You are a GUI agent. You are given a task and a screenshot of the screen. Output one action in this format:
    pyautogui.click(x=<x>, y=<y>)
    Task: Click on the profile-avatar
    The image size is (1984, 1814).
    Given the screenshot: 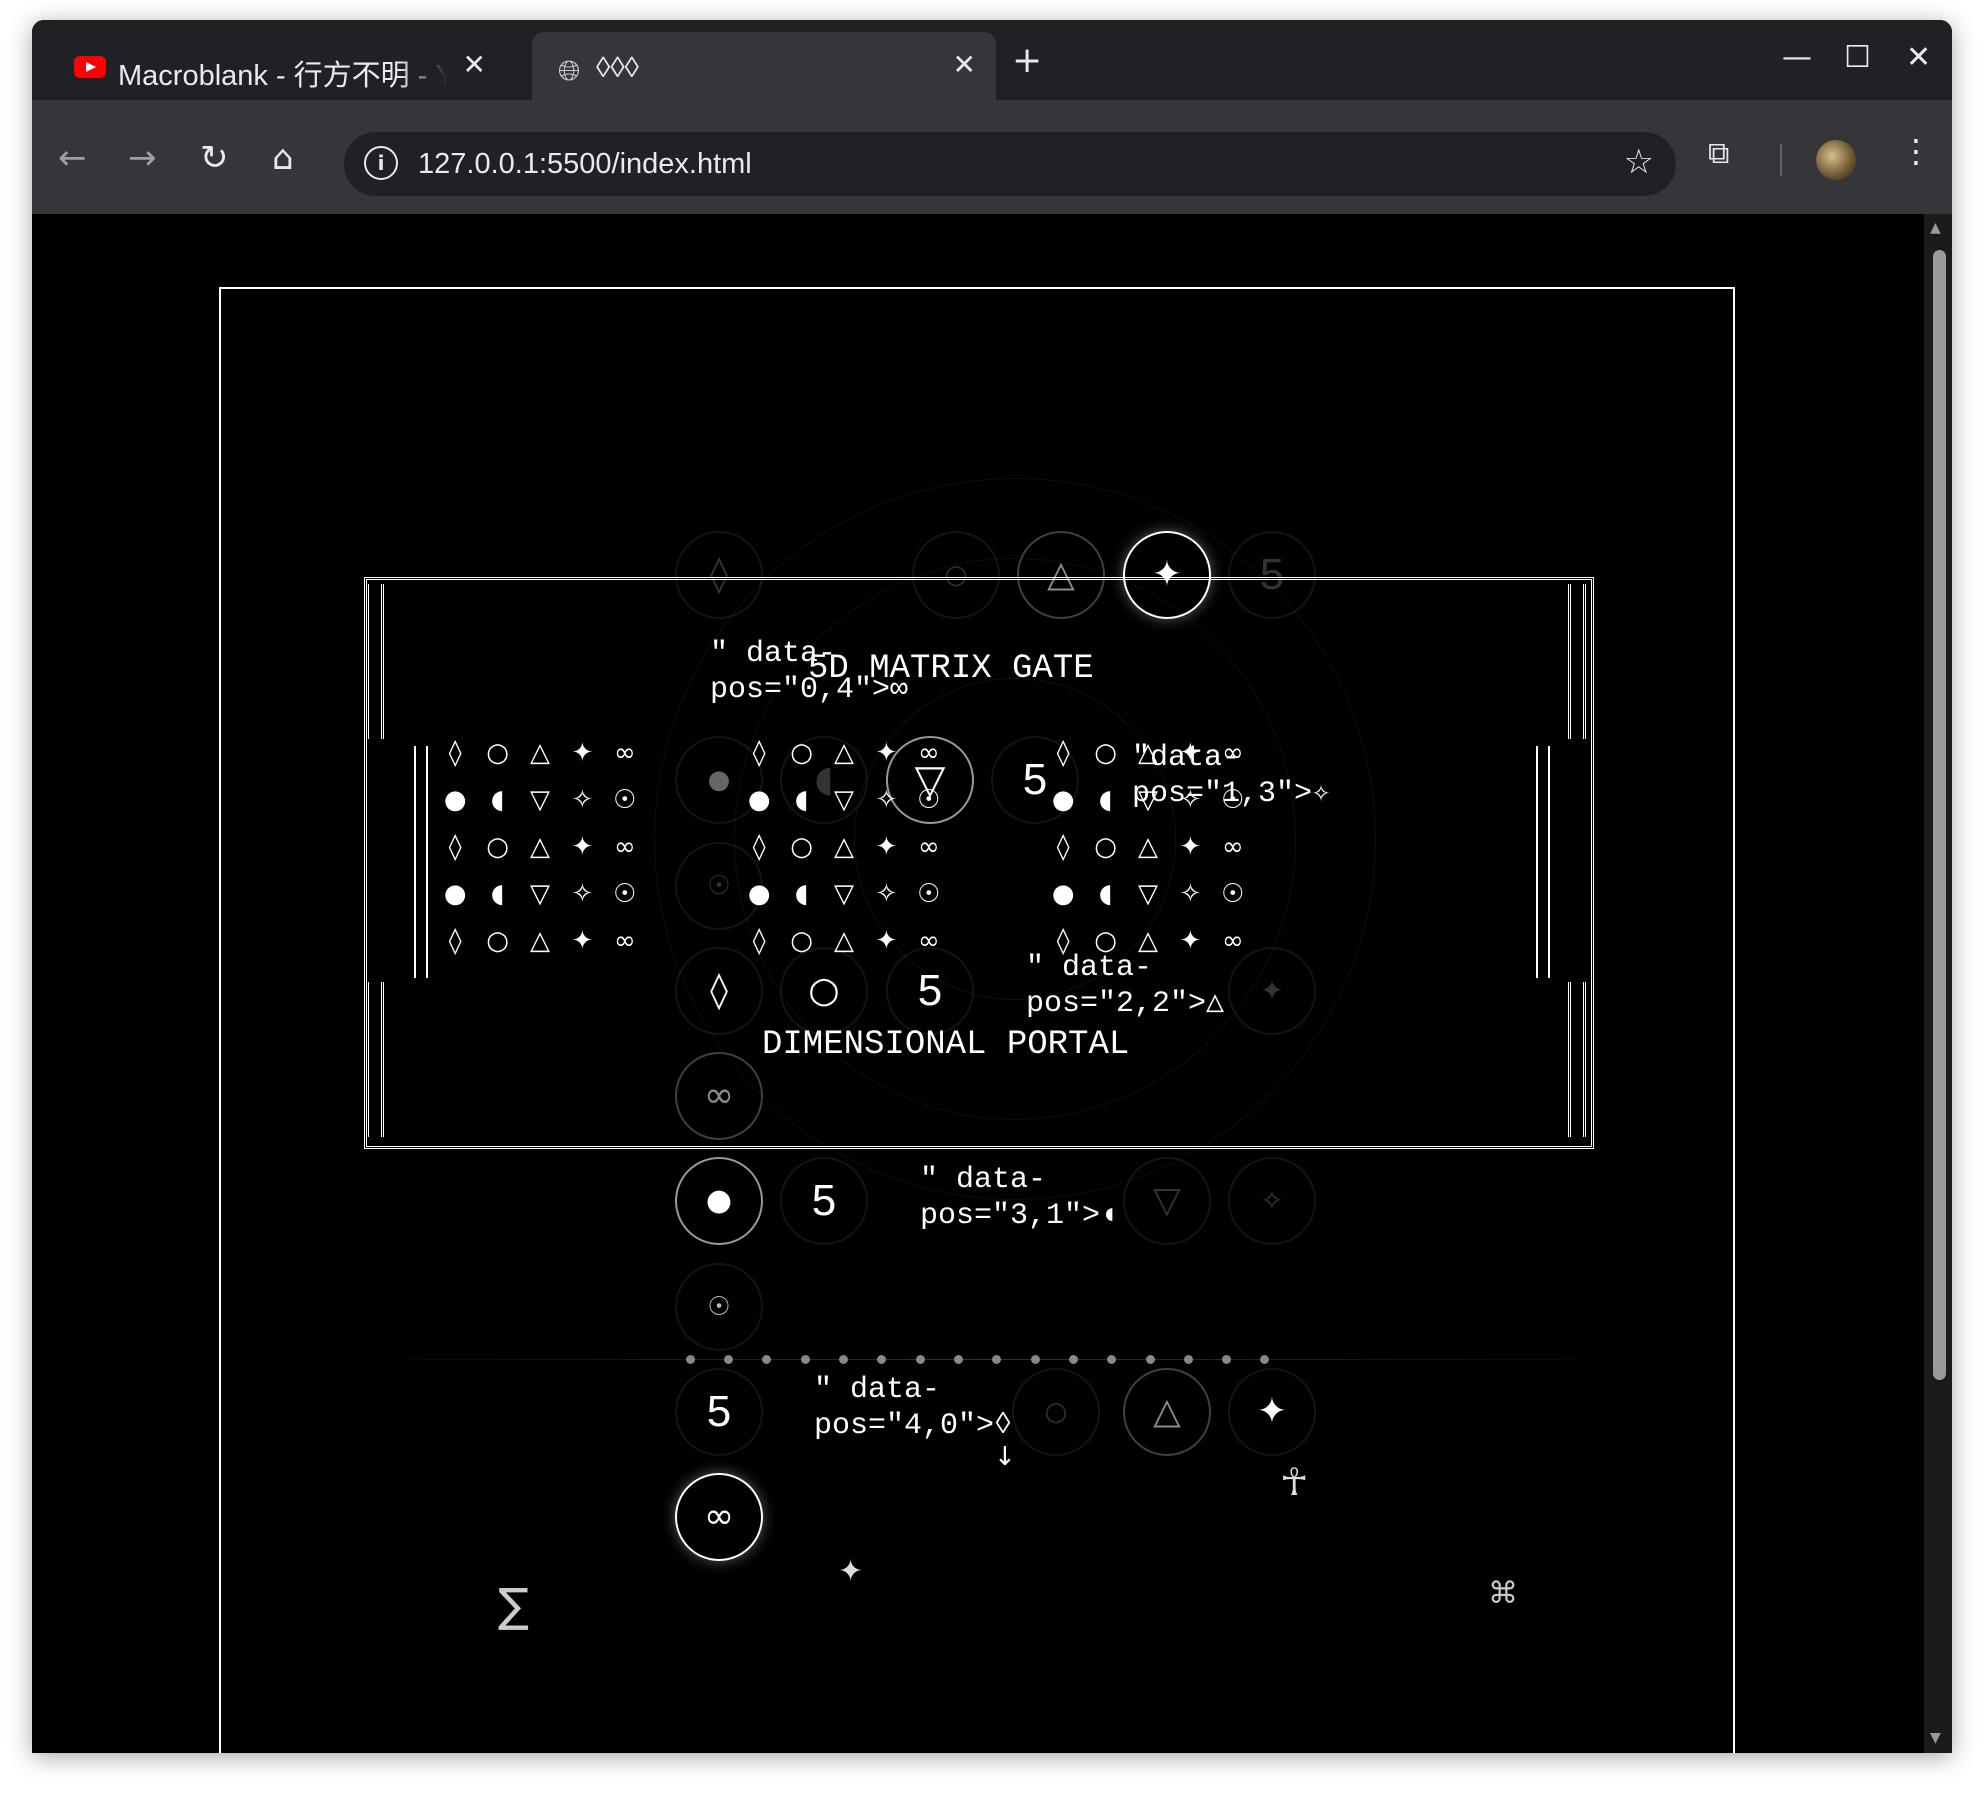 What is the action you would take?
    pyautogui.click(x=1836, y=160)
    